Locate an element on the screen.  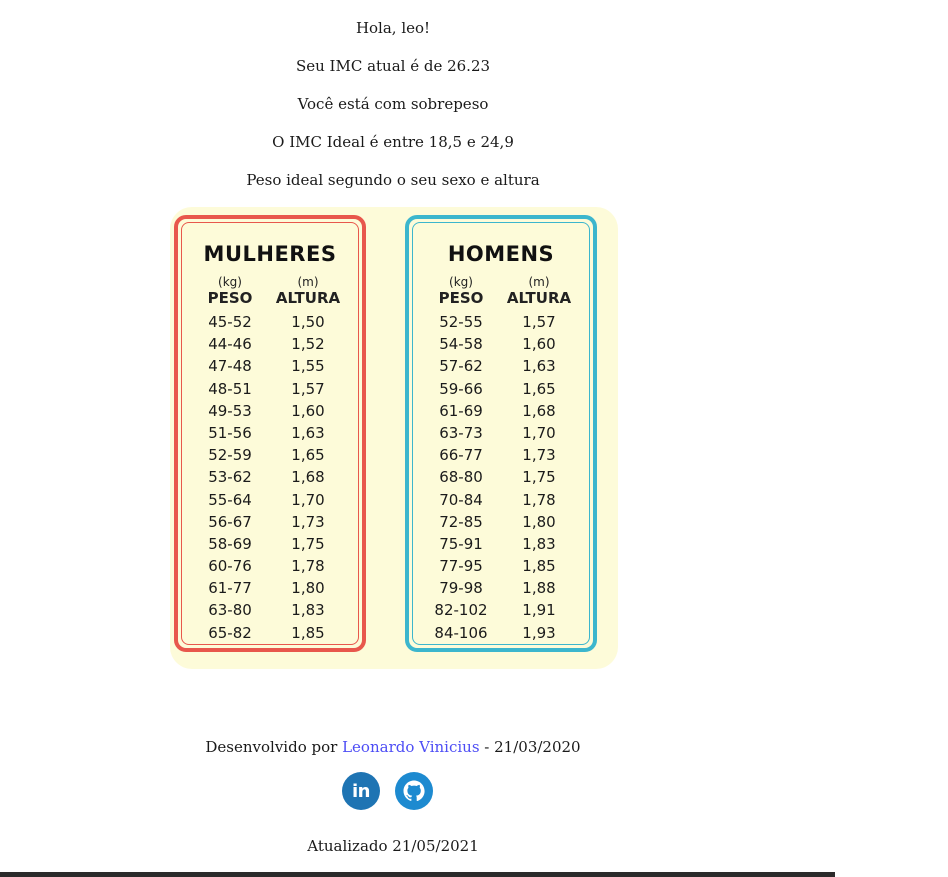
weight-cell: 79-98 is located at coordinates (461, 588).